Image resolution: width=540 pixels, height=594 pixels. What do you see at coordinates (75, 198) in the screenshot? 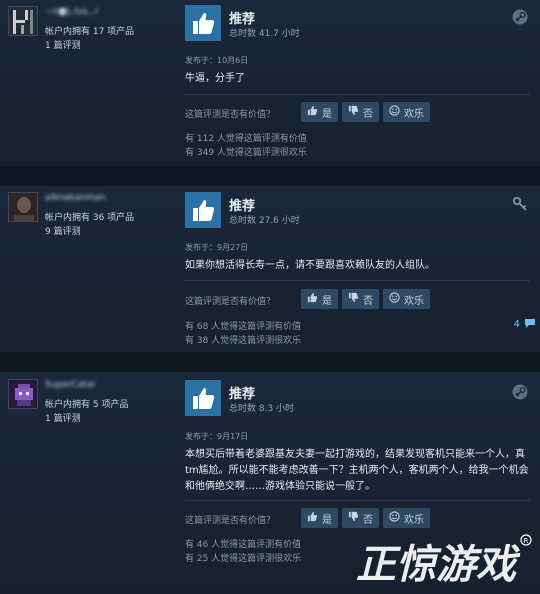
I see `username: aiknakanman` at bounding box center [75, 198].